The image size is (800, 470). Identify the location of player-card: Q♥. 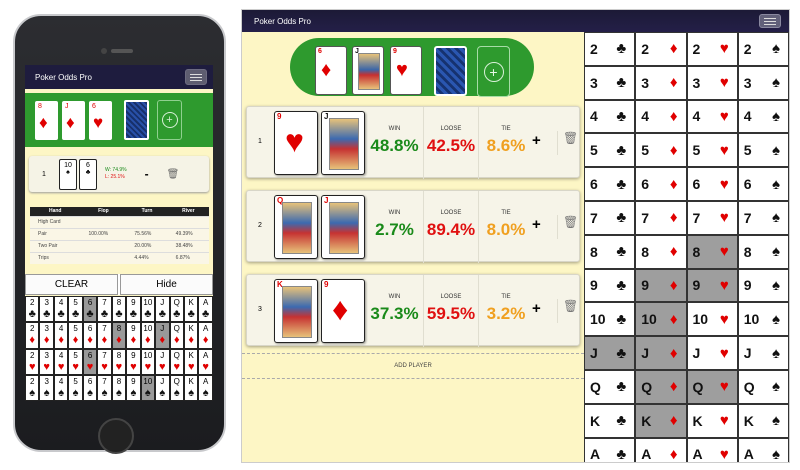
(296, 227).